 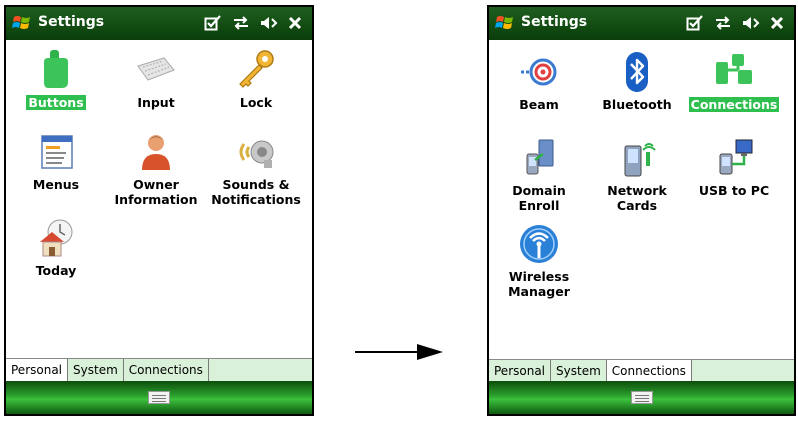 What do you see at coordinates (539, 198) in the screenshot?
I see `settings-item-label: Domain Enroll` at bounding box center [539, 198].